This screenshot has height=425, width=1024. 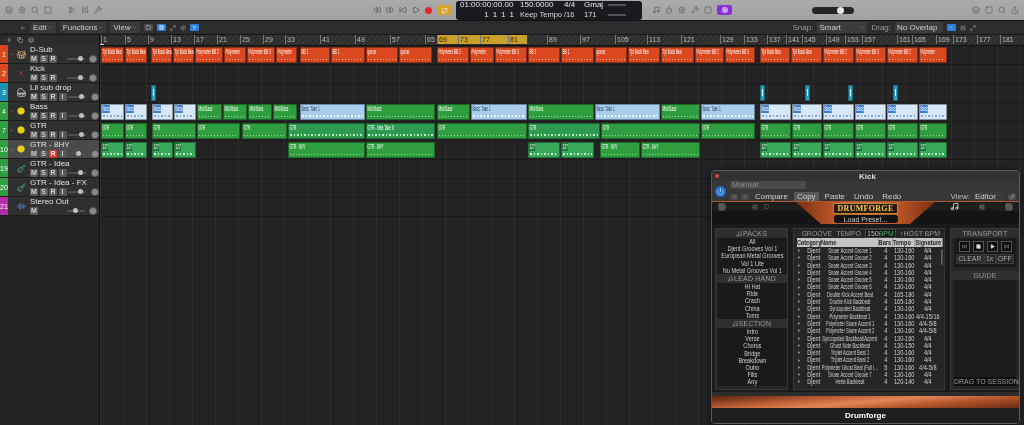 What do you see at coordinates (194, 27) in the screenshot?
I see `catch-toggle` at bounding box center [194, 27].